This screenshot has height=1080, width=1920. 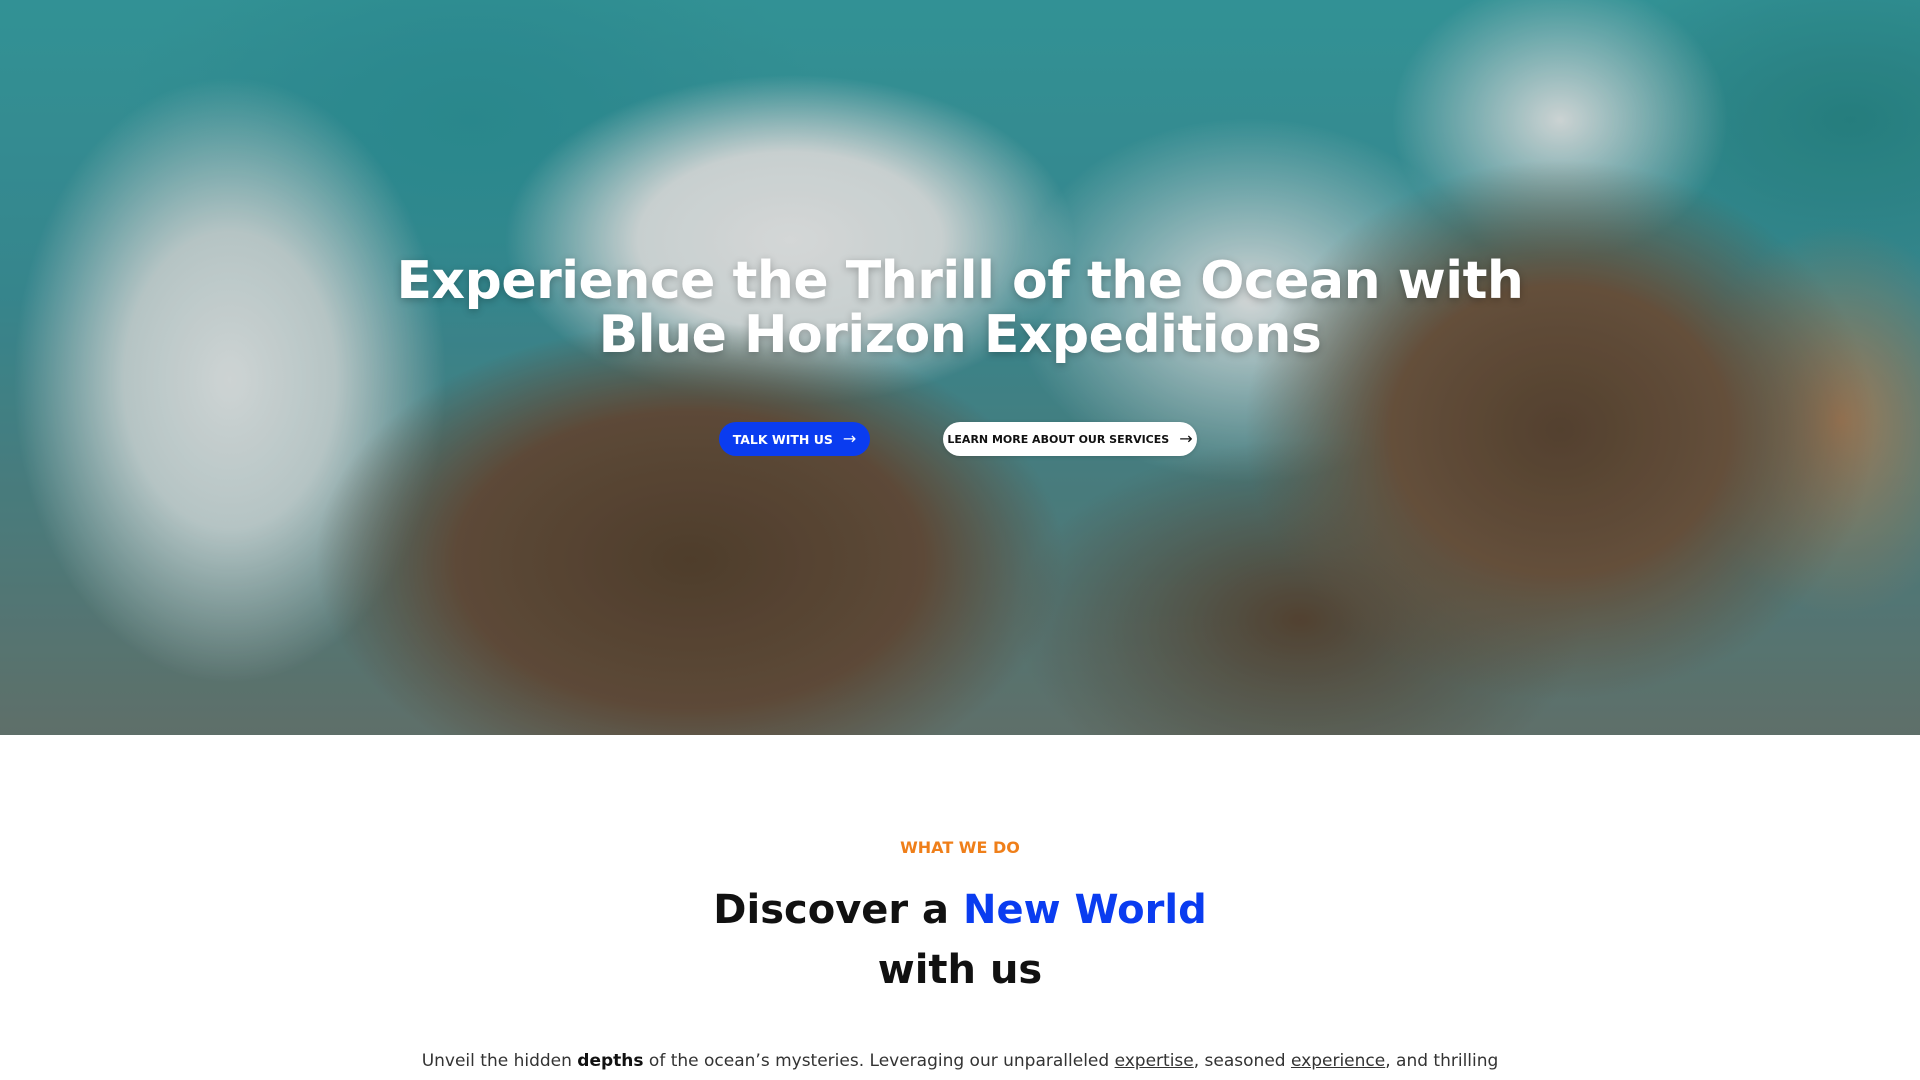 I want to click on expertise-link: expertise, so click(x=1154, y=1061).